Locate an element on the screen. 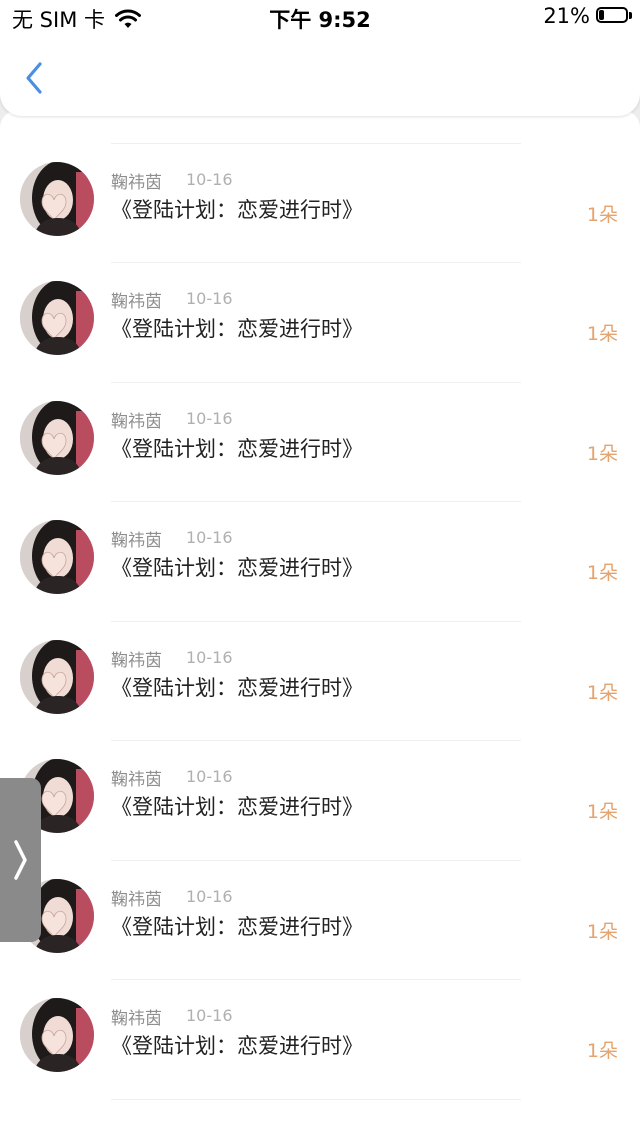 This screenshot has width=640, height=1138. chevron-left-icon is located at coordinates (34, 78).